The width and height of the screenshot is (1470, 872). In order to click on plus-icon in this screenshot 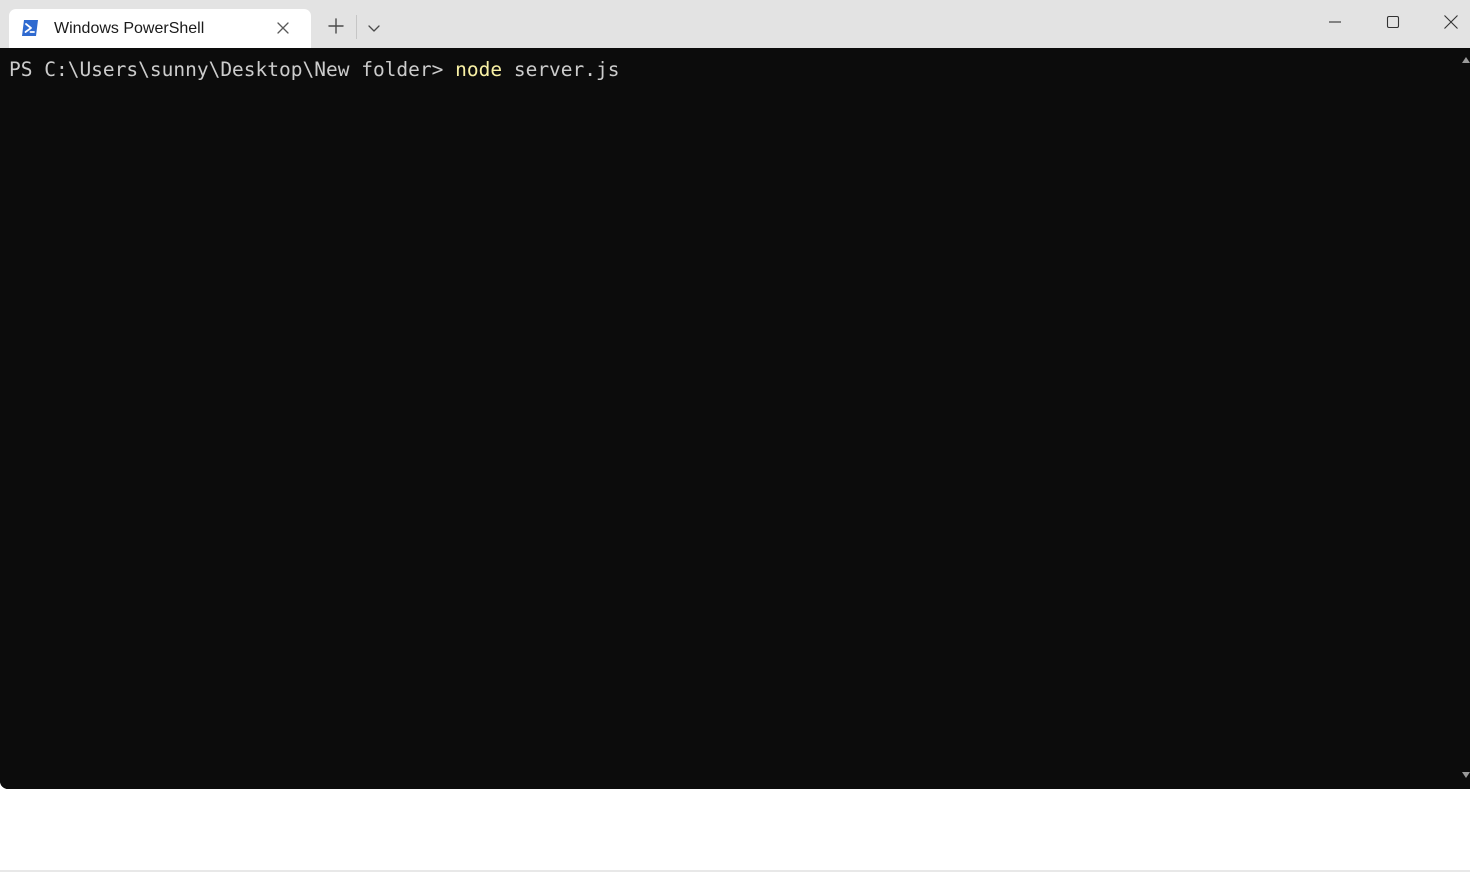, I will do `click(336, 26)`.